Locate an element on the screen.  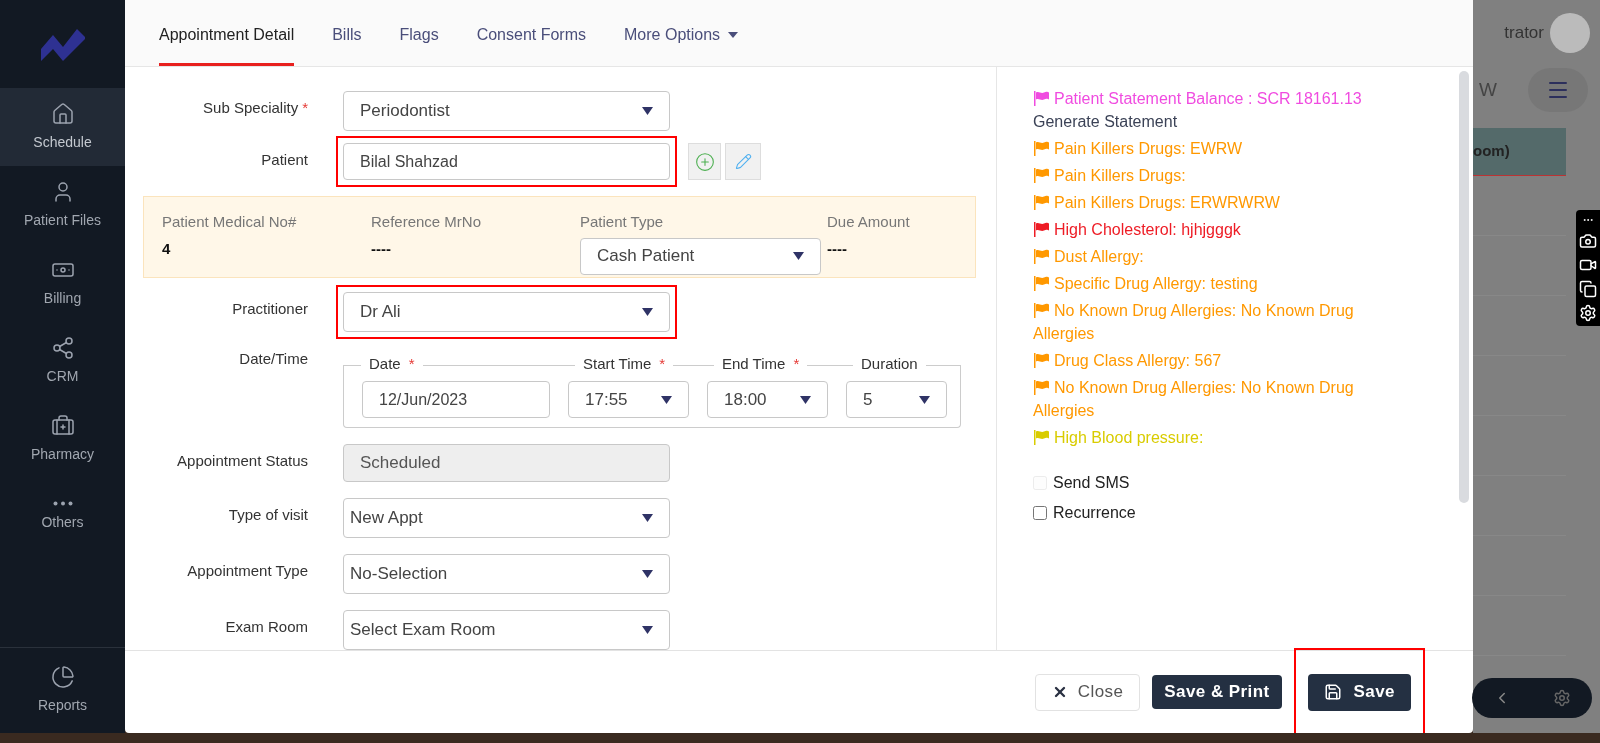
select-field: 18:00 is located at coordinates (767, 399).